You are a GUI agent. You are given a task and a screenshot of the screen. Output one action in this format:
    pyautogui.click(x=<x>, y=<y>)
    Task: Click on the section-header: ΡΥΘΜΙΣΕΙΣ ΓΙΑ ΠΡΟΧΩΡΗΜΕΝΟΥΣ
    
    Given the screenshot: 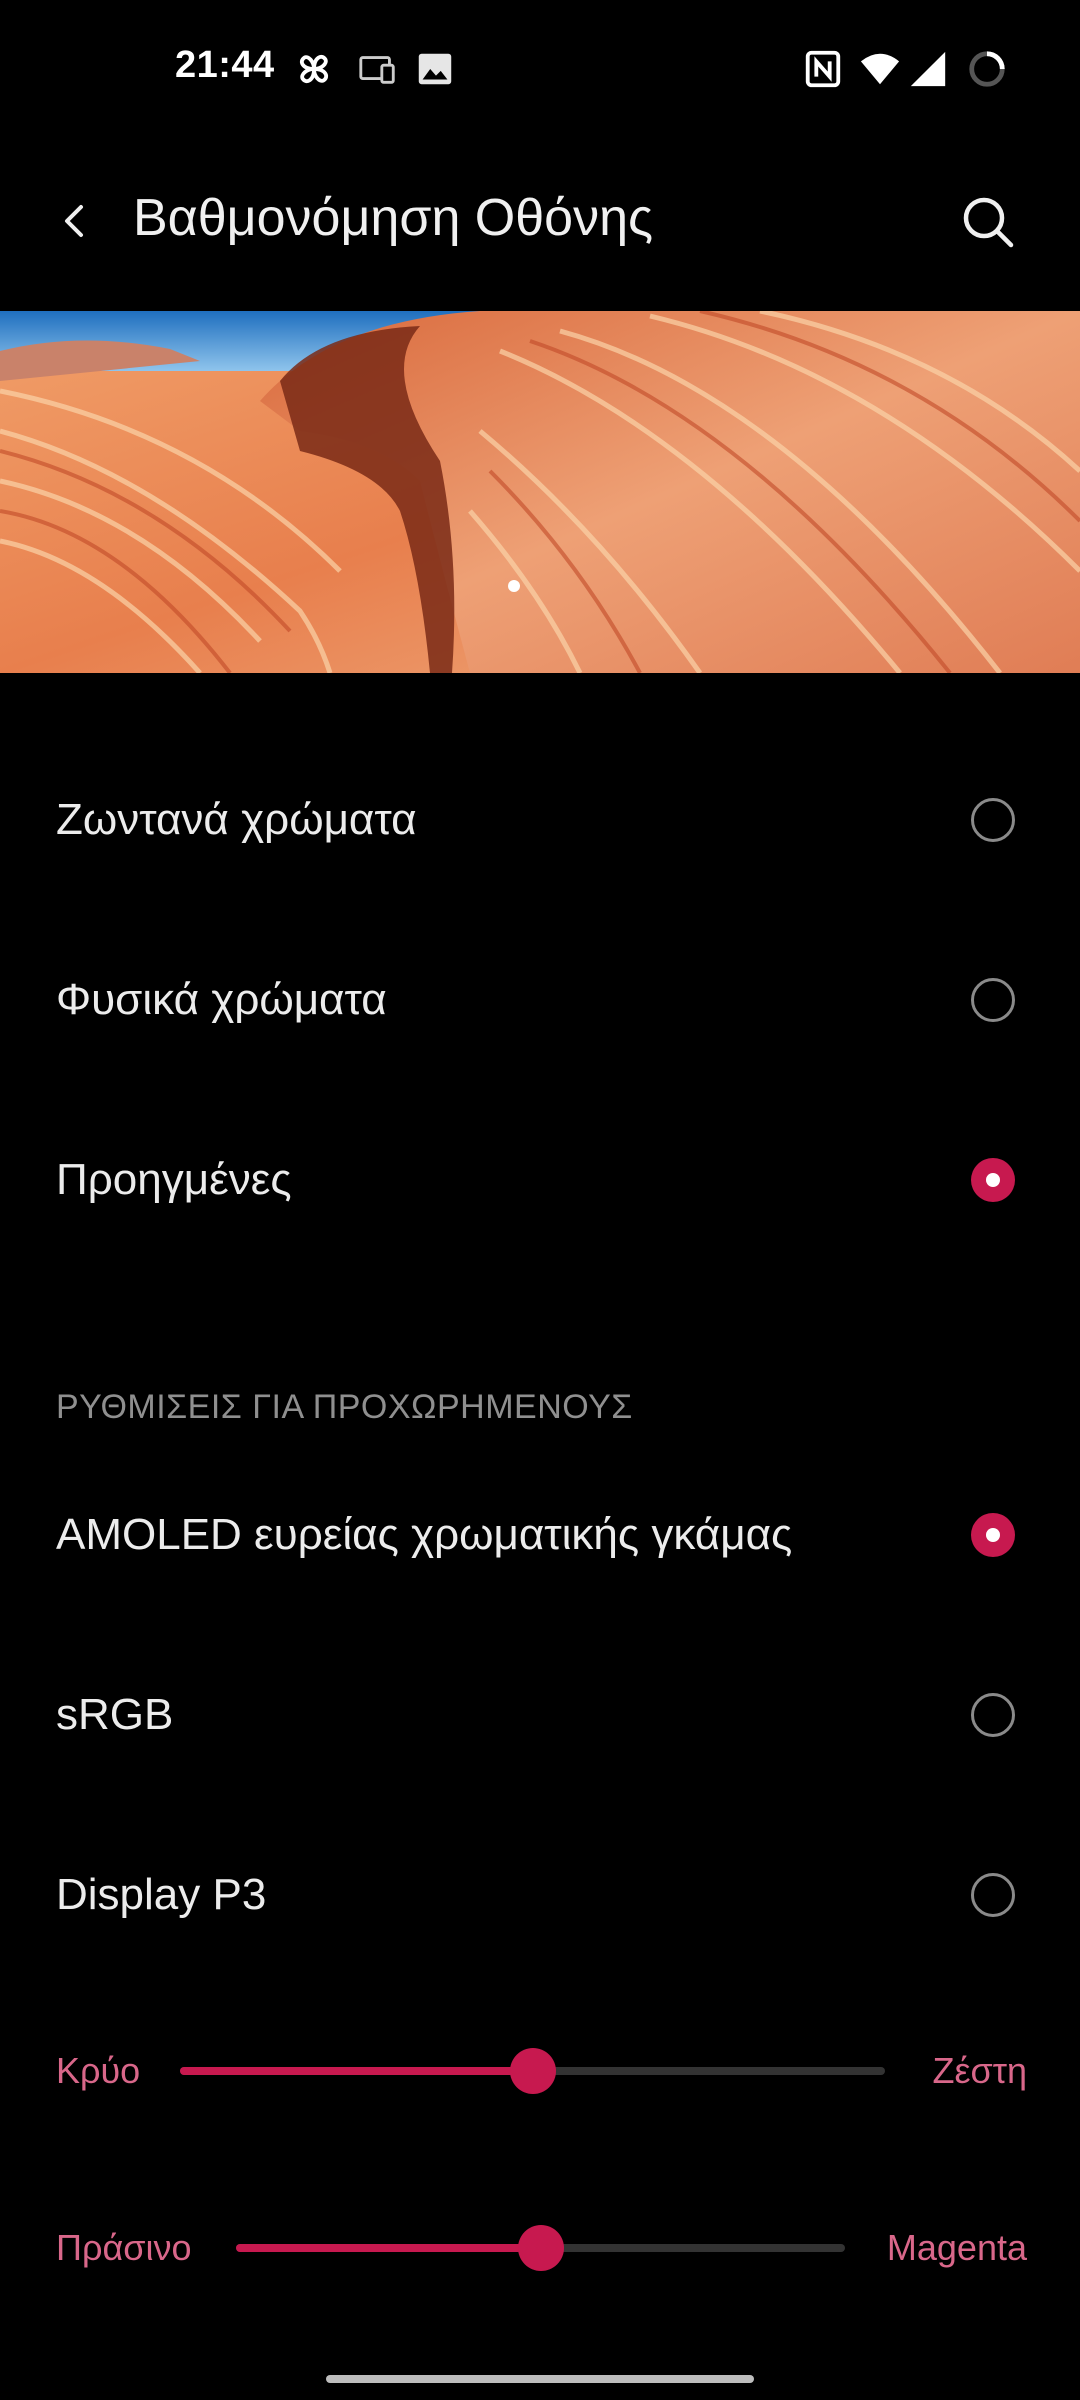 What is the action you would take?
    pyautogui.click(x=344, y=1407)
    